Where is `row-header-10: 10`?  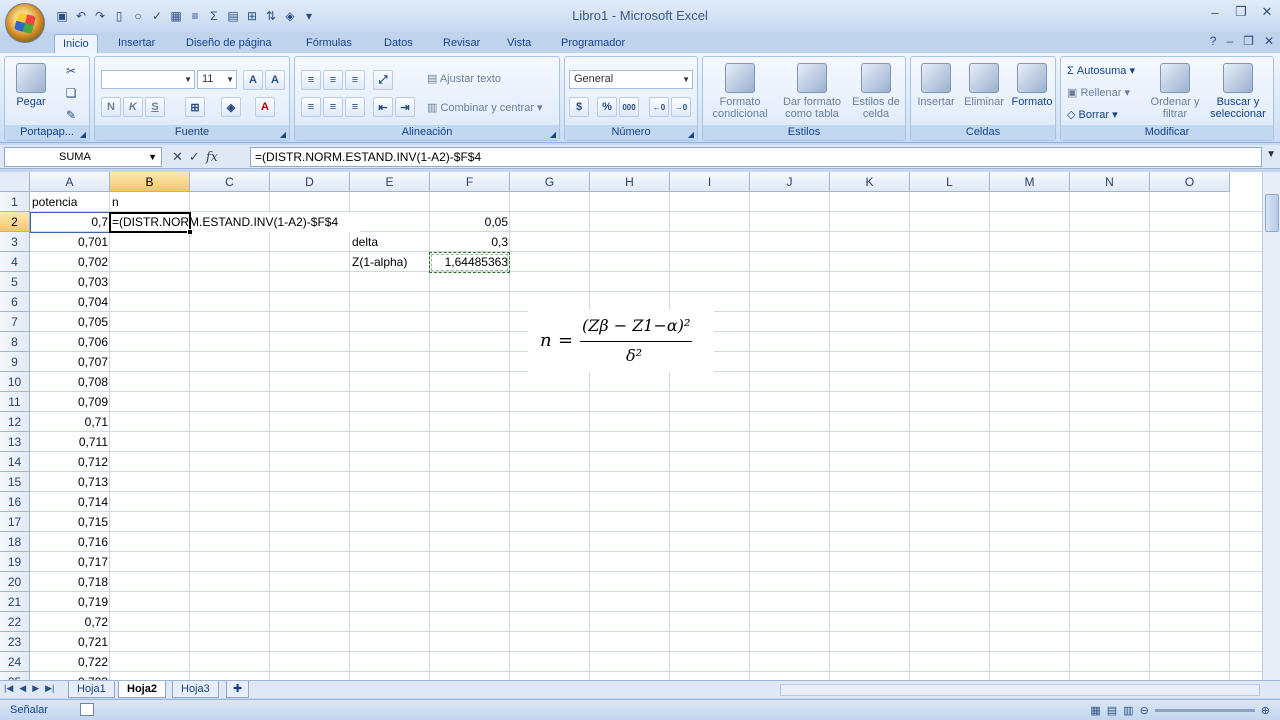
row-header-10: 10 is located at coordinates (15, 382).